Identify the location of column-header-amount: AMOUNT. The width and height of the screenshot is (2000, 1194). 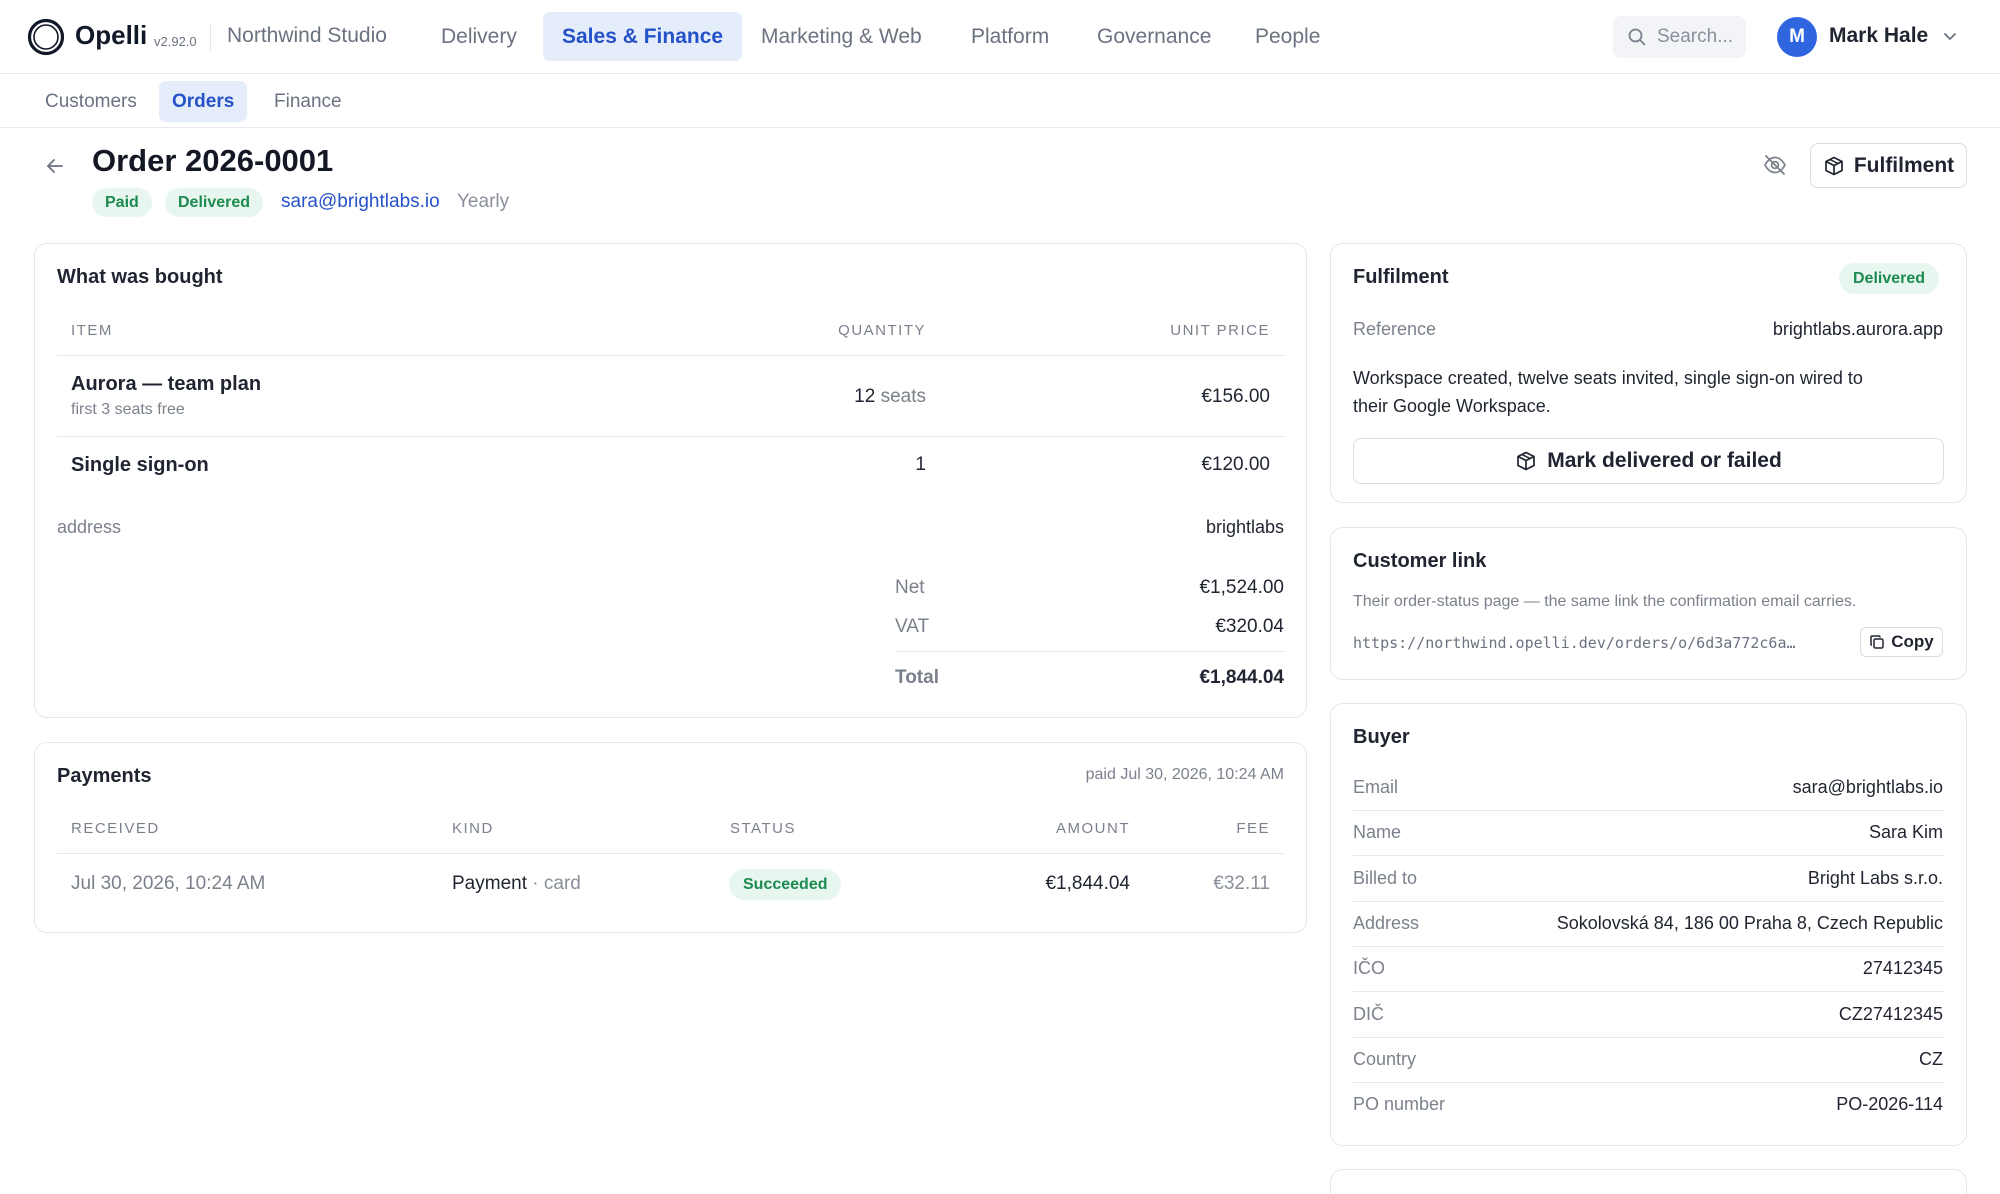
(1093, 828).